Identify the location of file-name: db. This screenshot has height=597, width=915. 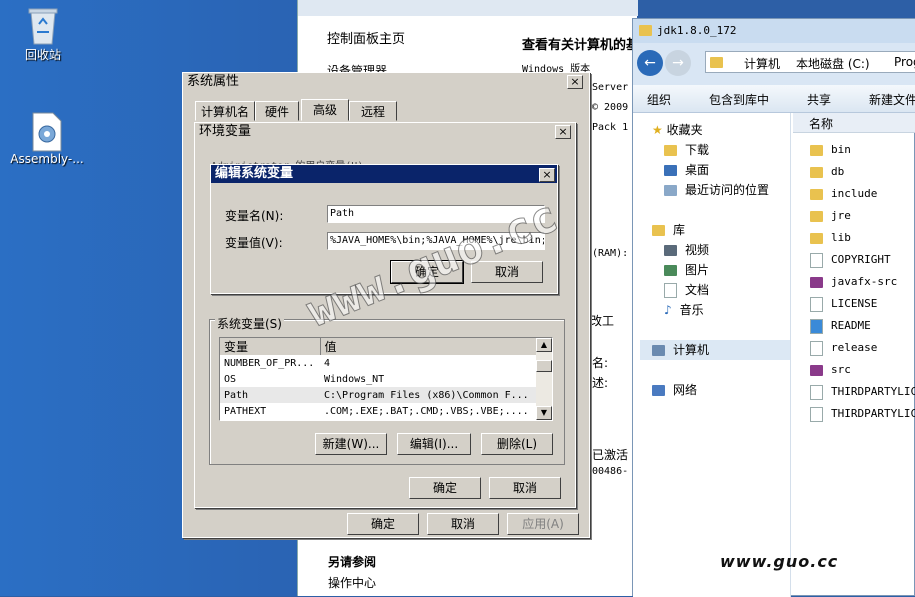
(838, 171).